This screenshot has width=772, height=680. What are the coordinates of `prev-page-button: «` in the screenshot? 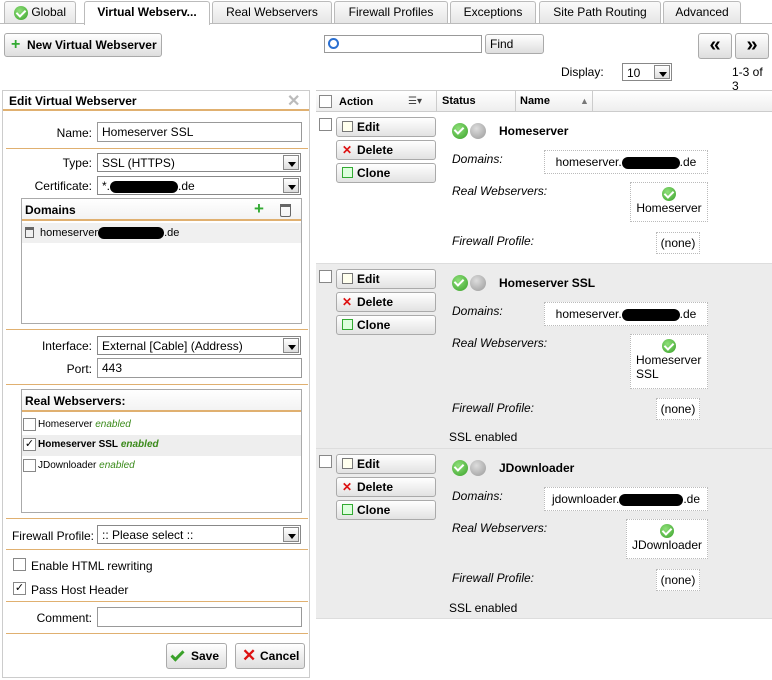 It's located at (715, 46).